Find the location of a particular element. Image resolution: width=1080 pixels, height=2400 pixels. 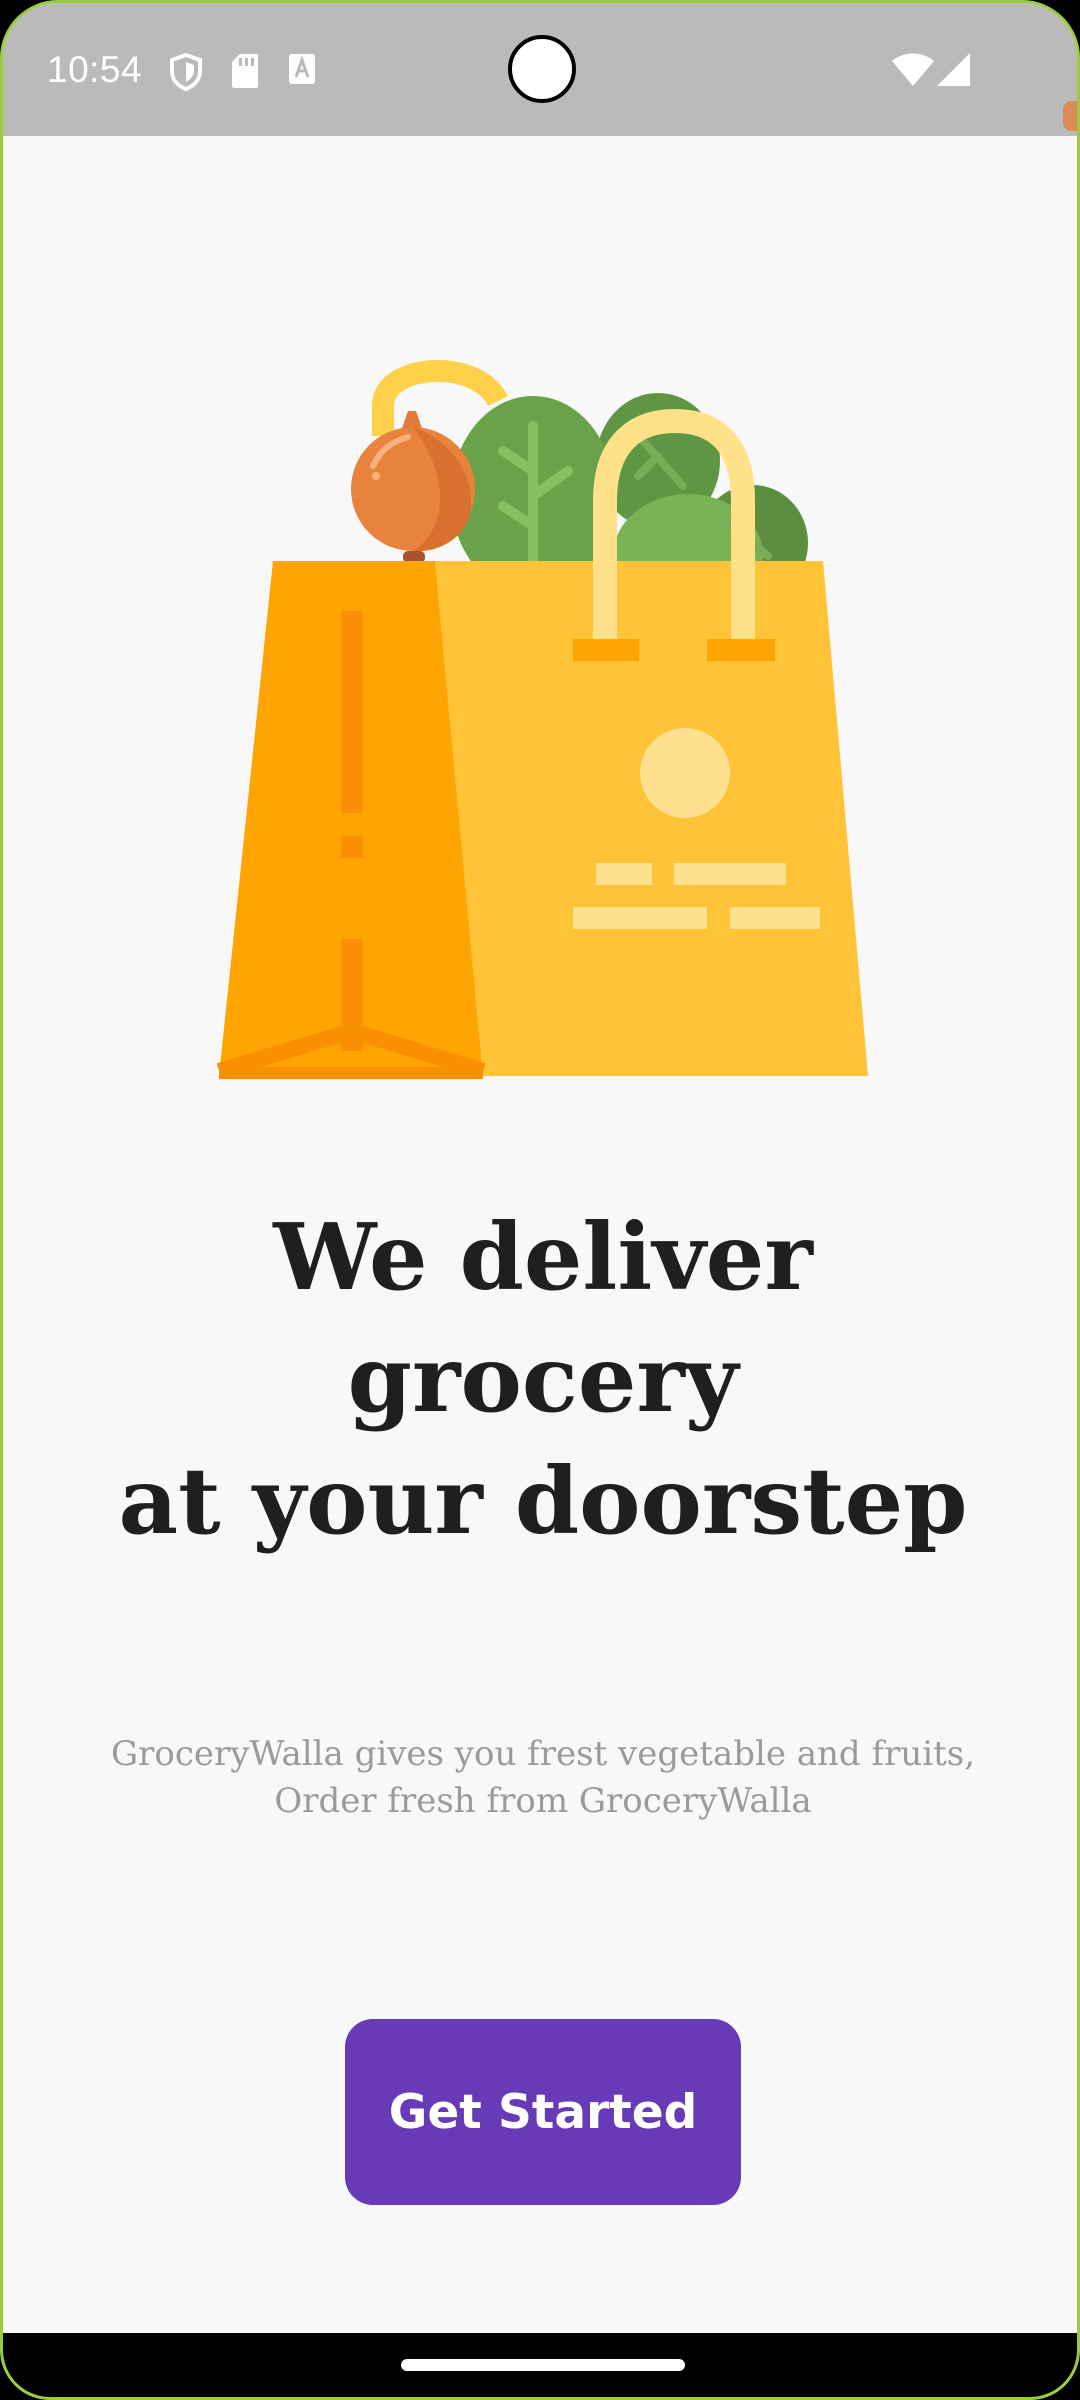

edge-indicator is located at coordinates (1070, 116).